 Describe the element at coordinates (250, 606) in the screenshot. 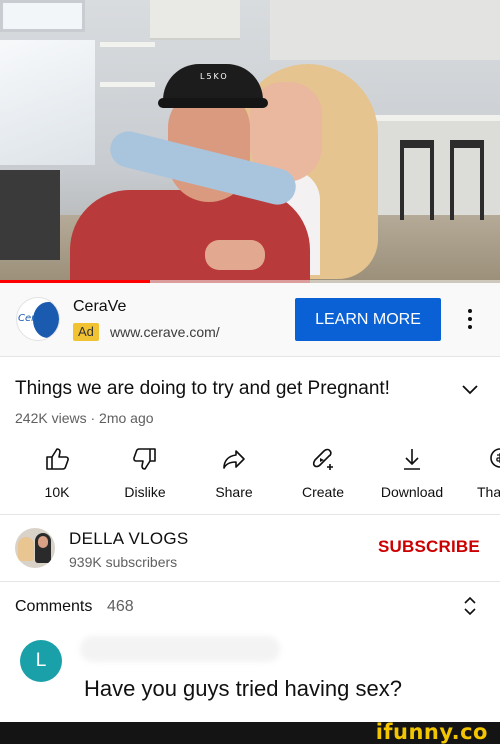

I see `comments-header: Comments 468` at that location.